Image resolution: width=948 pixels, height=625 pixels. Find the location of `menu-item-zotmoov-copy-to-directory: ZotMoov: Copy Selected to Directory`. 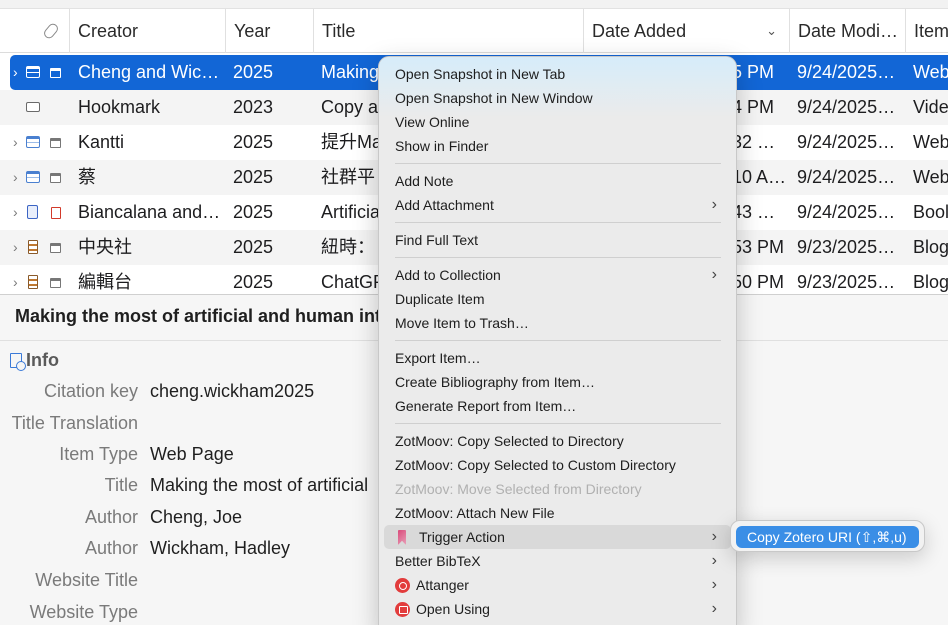

menu-item-zotmoov-copy-to-directory: ZotMoov: Copy Selected to Directory is located at coordinates (557, 441).